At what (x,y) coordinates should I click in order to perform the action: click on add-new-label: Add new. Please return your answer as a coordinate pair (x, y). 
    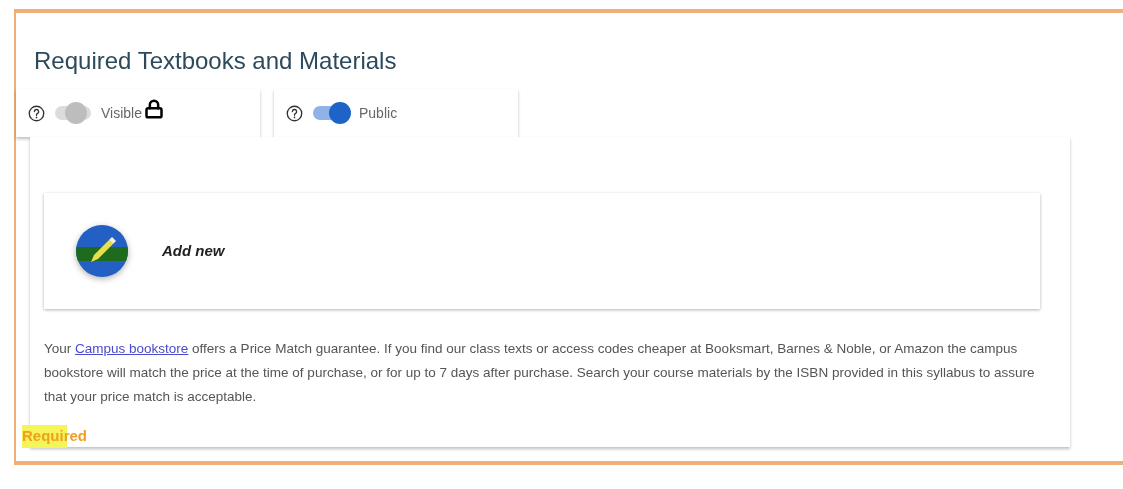
    Looking at the image, I should click on (193, 250).